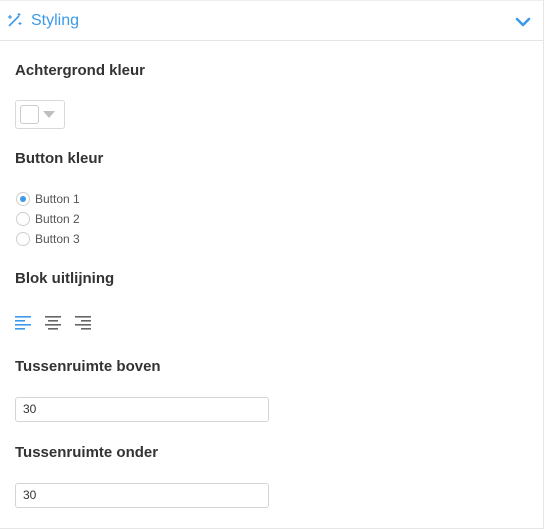  Describe the element at coordinates (87, 452) in the screenshot. I see `spacing-bottom-label: Tussenruimte onder` at that location.